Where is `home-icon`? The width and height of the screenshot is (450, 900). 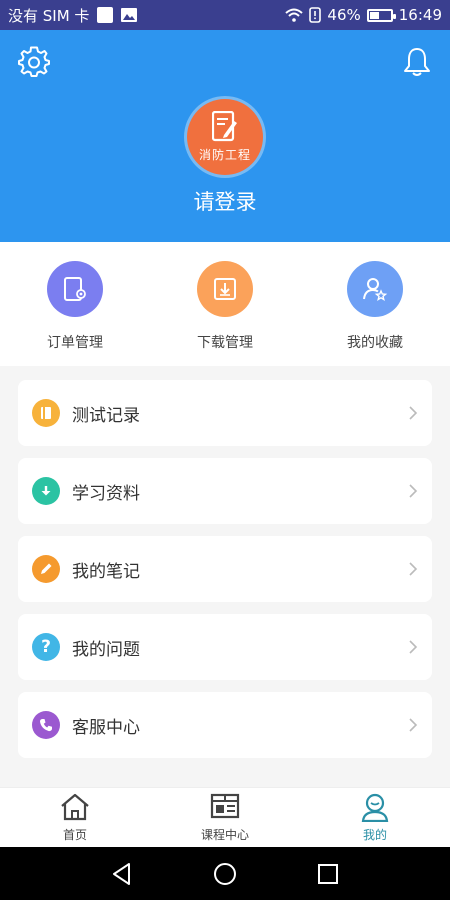 home-icon is located at coordinates (75, 807).